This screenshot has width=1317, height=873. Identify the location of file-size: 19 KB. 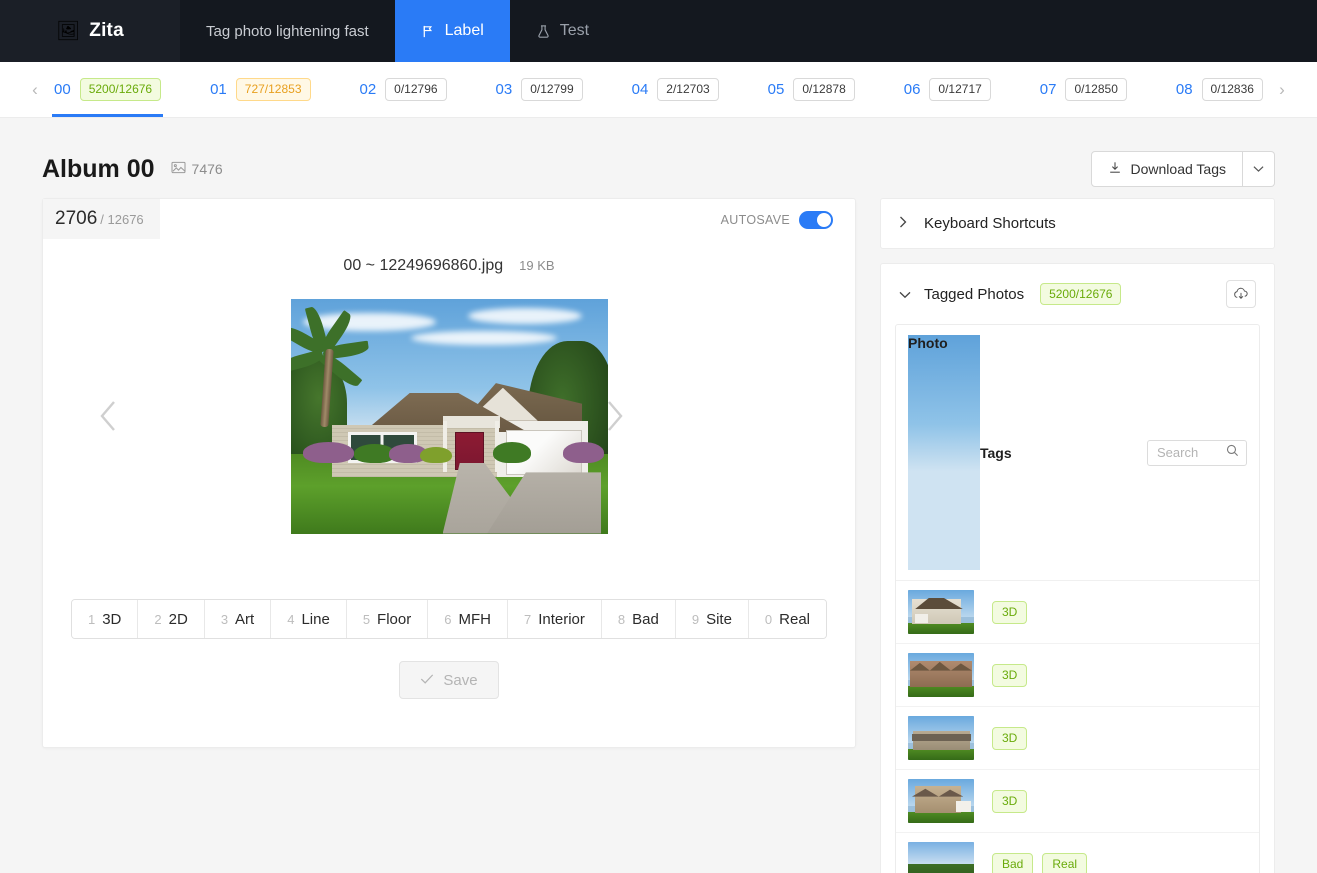
(537, 265).